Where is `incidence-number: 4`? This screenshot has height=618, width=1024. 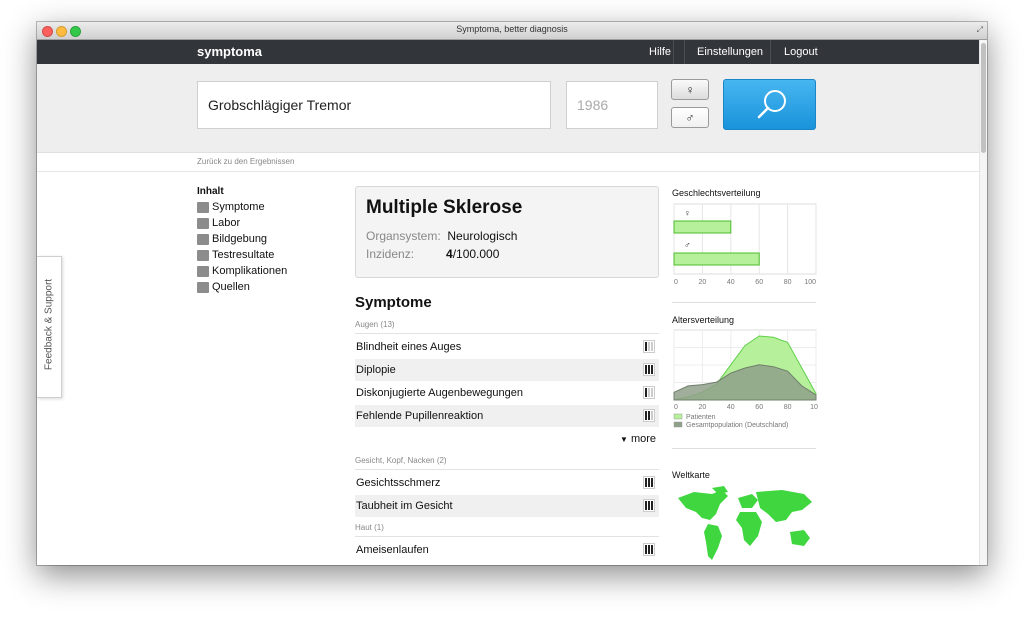
incidence-number: 4 is located at coordinates (449, 254).